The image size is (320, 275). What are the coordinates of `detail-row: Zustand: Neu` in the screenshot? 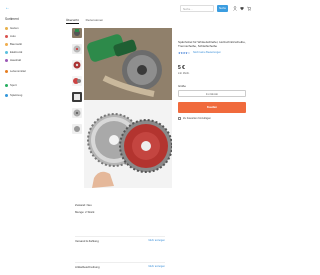 It's located at (83, 205).